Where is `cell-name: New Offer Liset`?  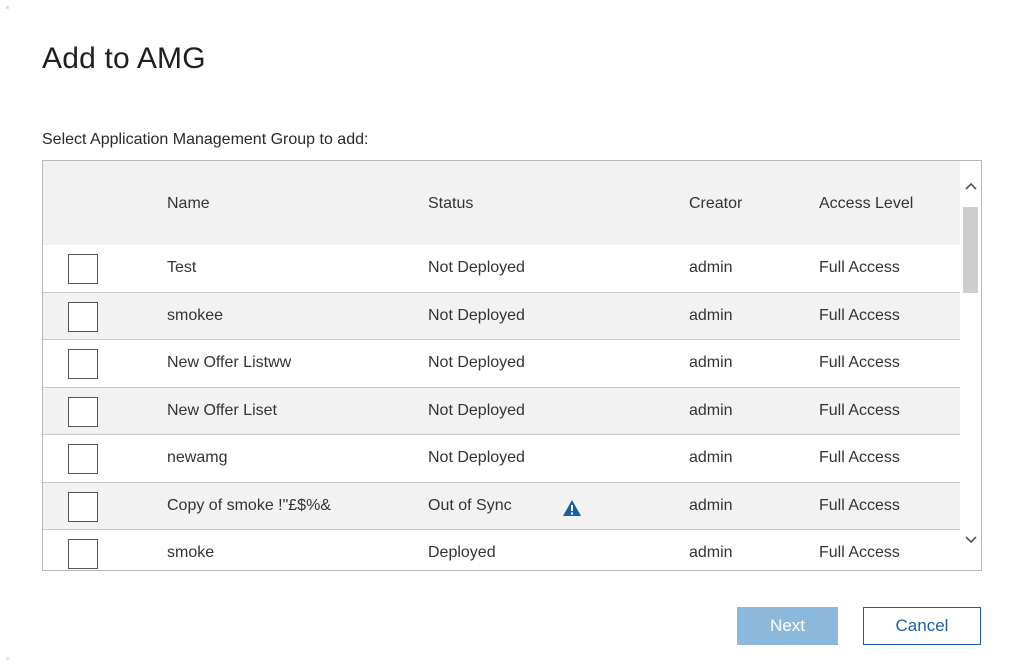
cell-name: New Offer Liset is located at coordinates (222, 410).